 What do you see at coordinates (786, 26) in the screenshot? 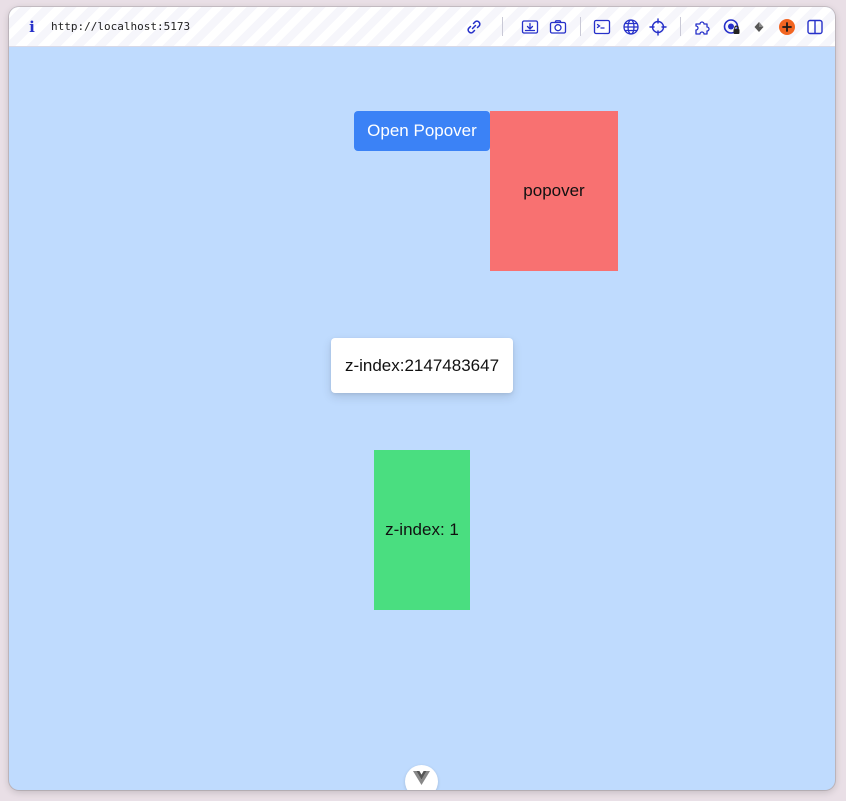
I see `plus-extension-icon` at bounding box center [786, 26].